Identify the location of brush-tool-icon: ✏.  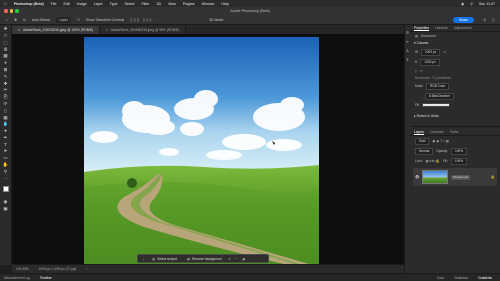
(6, 90).